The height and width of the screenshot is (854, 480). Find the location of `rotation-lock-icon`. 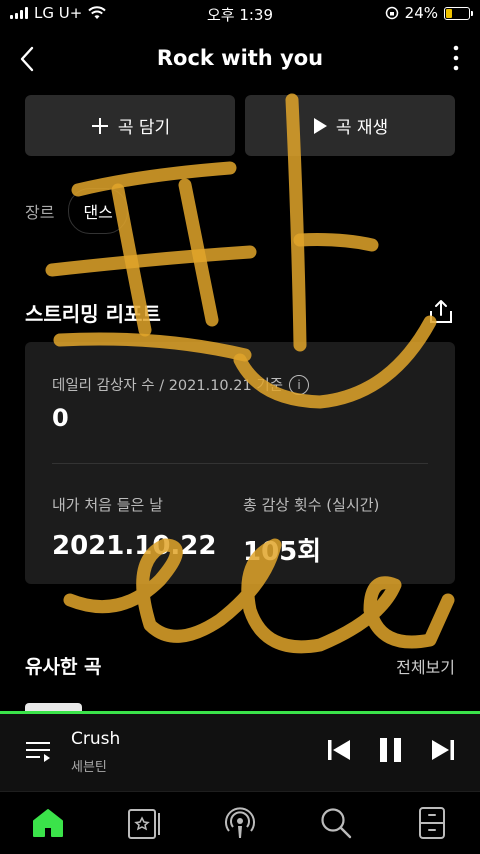

rotation-lock-icon is located at coordinates (391, 13).